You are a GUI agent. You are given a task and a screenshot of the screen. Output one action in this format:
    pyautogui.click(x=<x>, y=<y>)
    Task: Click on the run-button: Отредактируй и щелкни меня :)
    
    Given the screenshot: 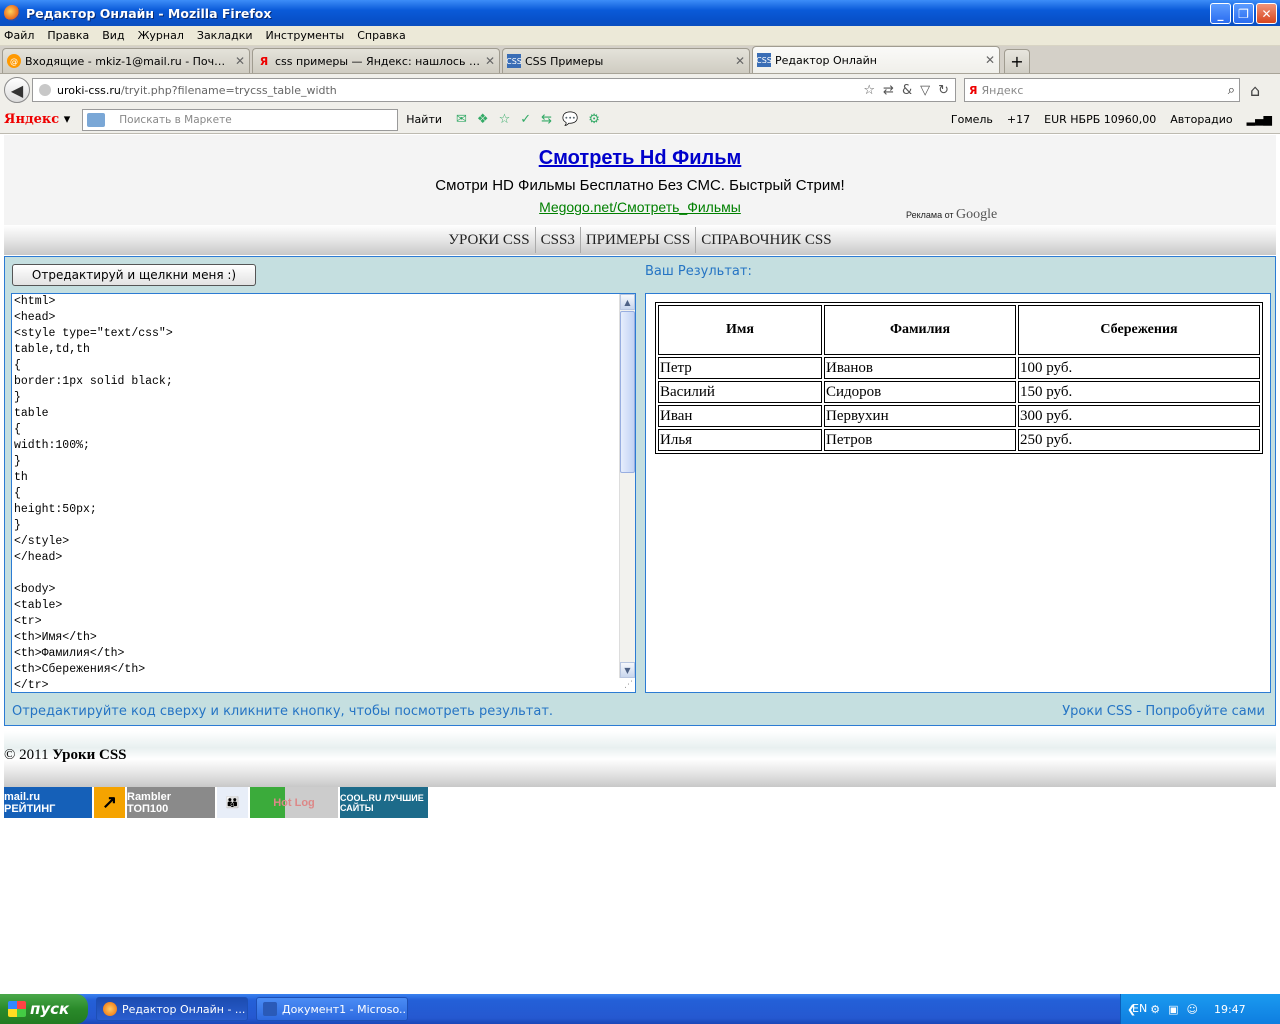 What is the action you would take?
    pyautogui.click(x=134, y=275)
    